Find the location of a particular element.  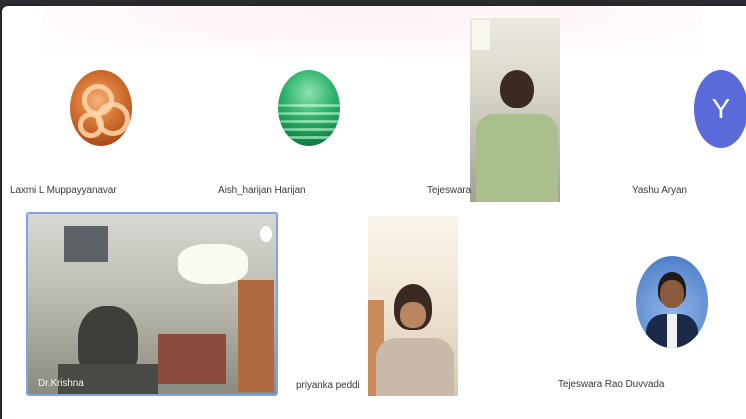

participant-name: Tejeswara is located at coordinates (449, 190).